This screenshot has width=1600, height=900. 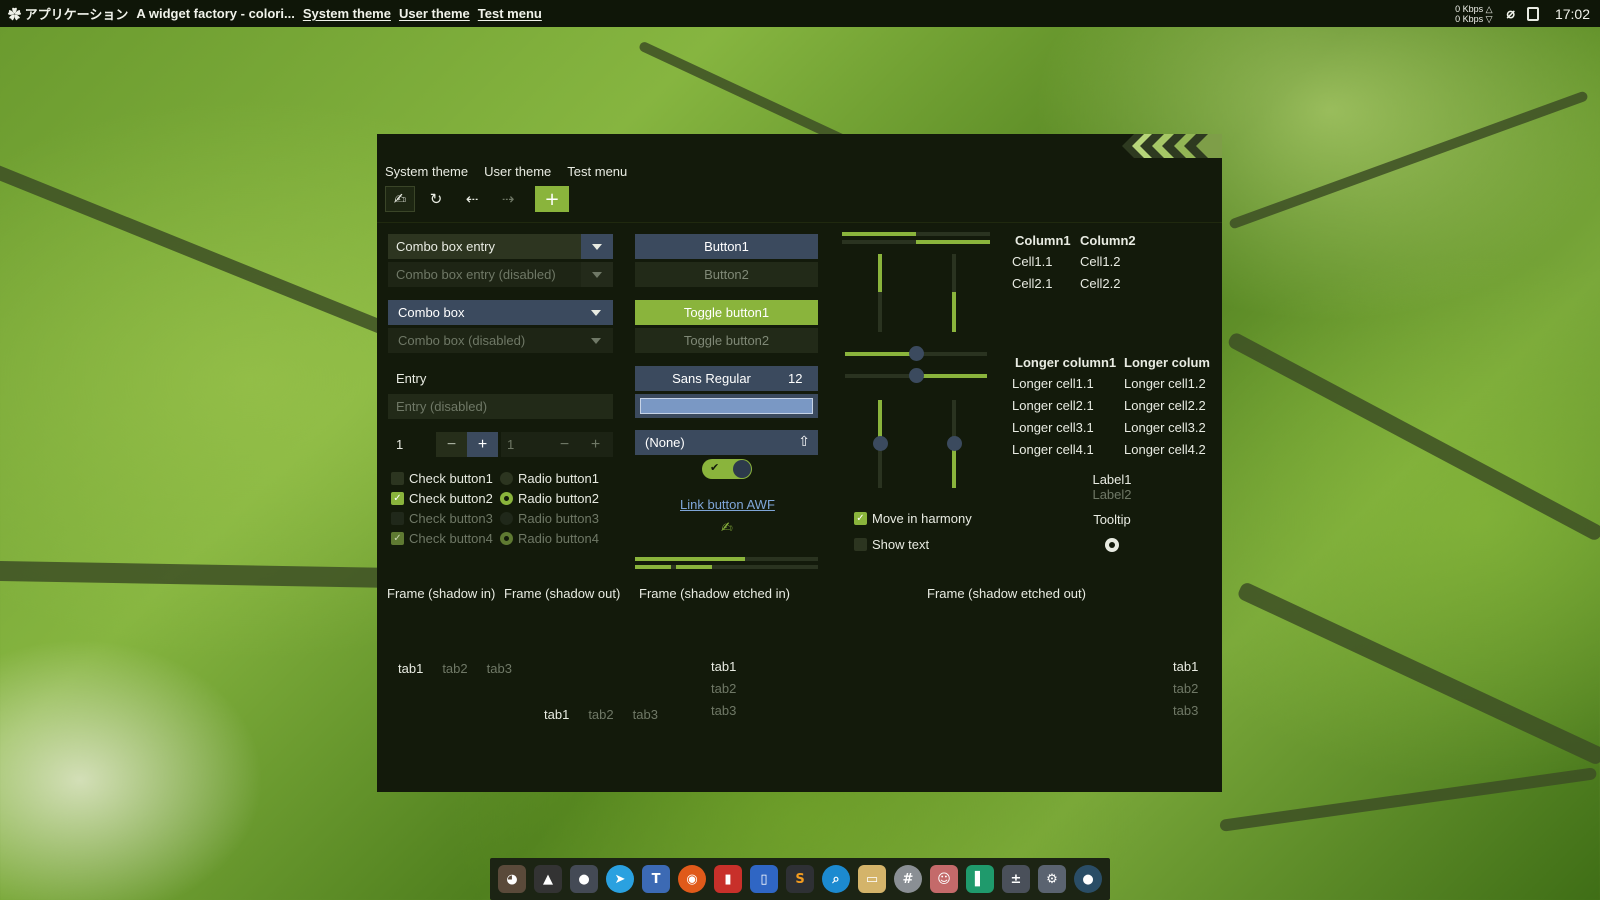 I want to click on menu-user-theme: User theme, so click(x=434, y=13).